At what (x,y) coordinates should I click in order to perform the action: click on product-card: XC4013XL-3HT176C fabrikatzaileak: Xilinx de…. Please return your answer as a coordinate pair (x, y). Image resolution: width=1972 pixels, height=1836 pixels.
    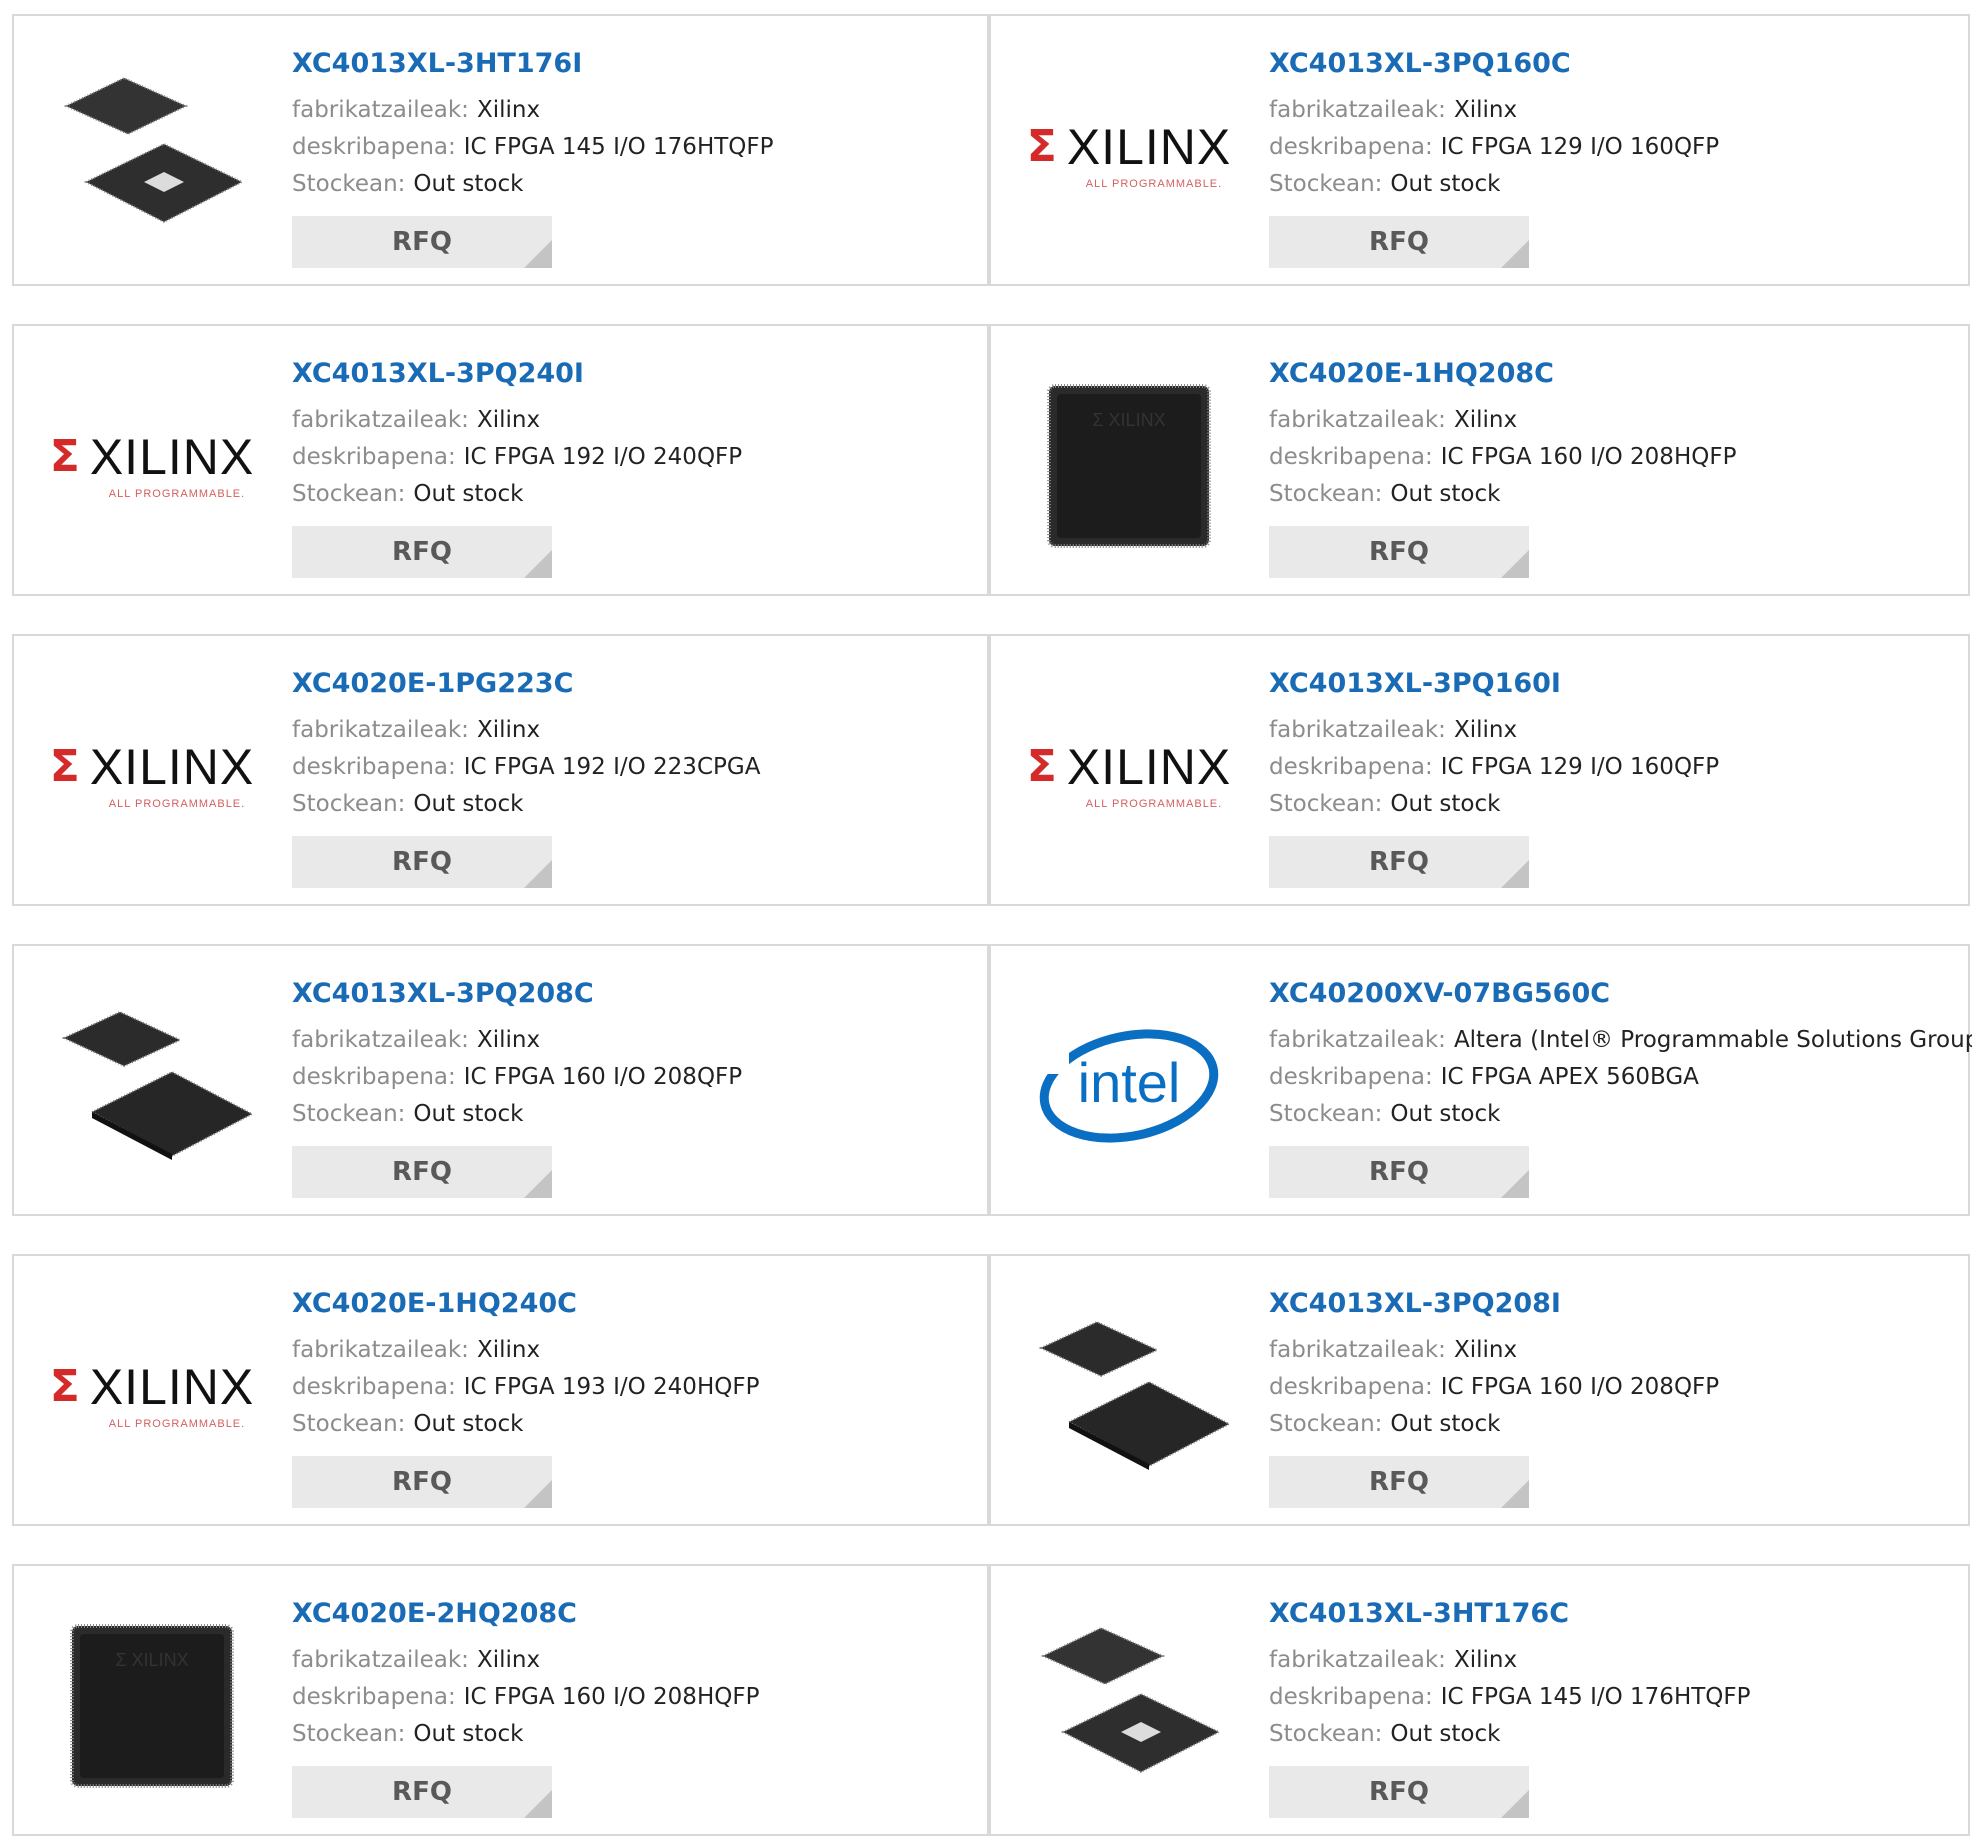
    Looking at the image, I should click on (1479, 1700).